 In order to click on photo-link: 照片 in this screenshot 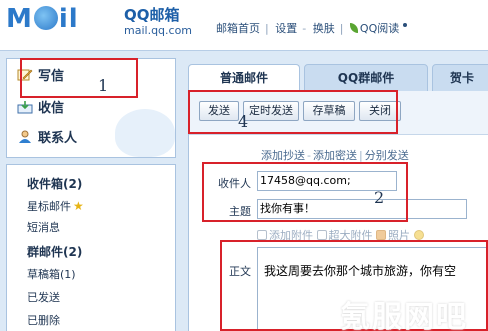, I will do `click(399, 235)`.